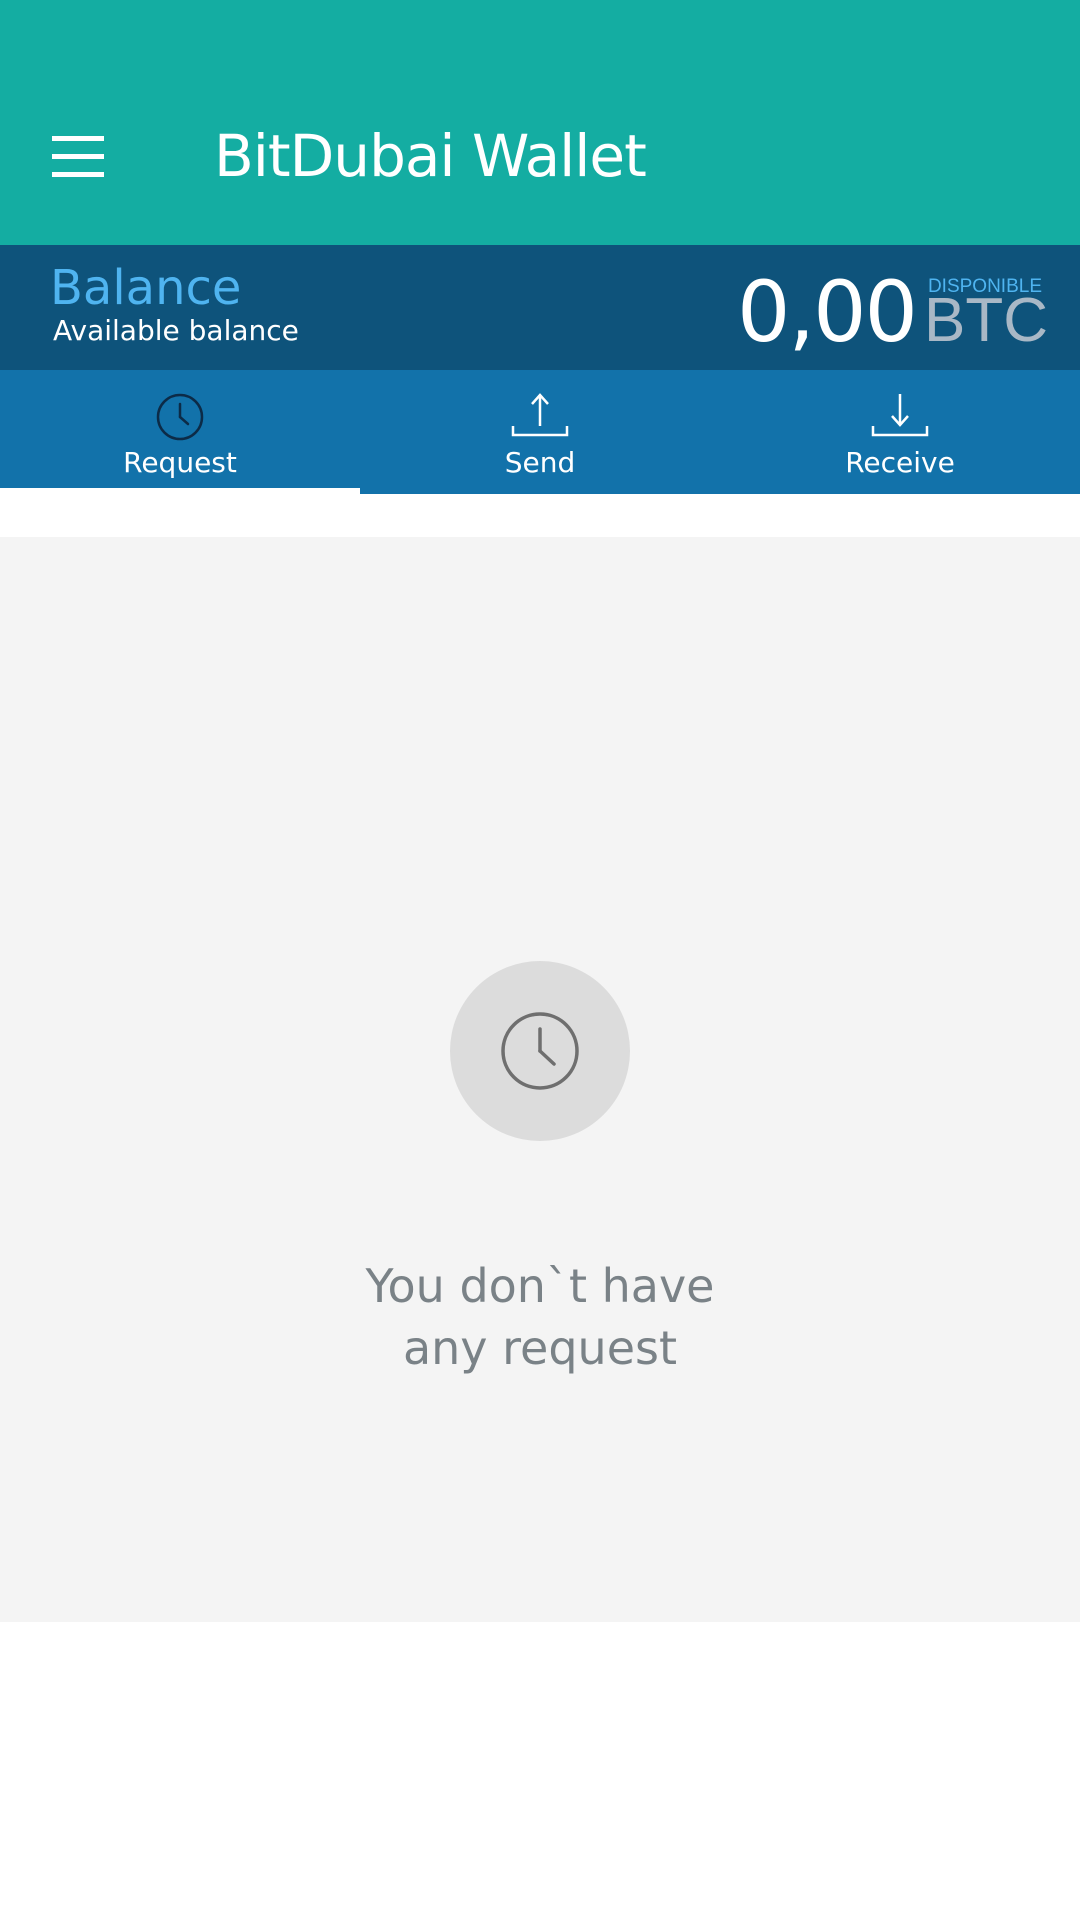 This screenshot has width=1080, height=1920. What do you see at coordinates (180, 491) in the screenshot?
I see `selected-tab-indicator` at bounding box center [180, 491].